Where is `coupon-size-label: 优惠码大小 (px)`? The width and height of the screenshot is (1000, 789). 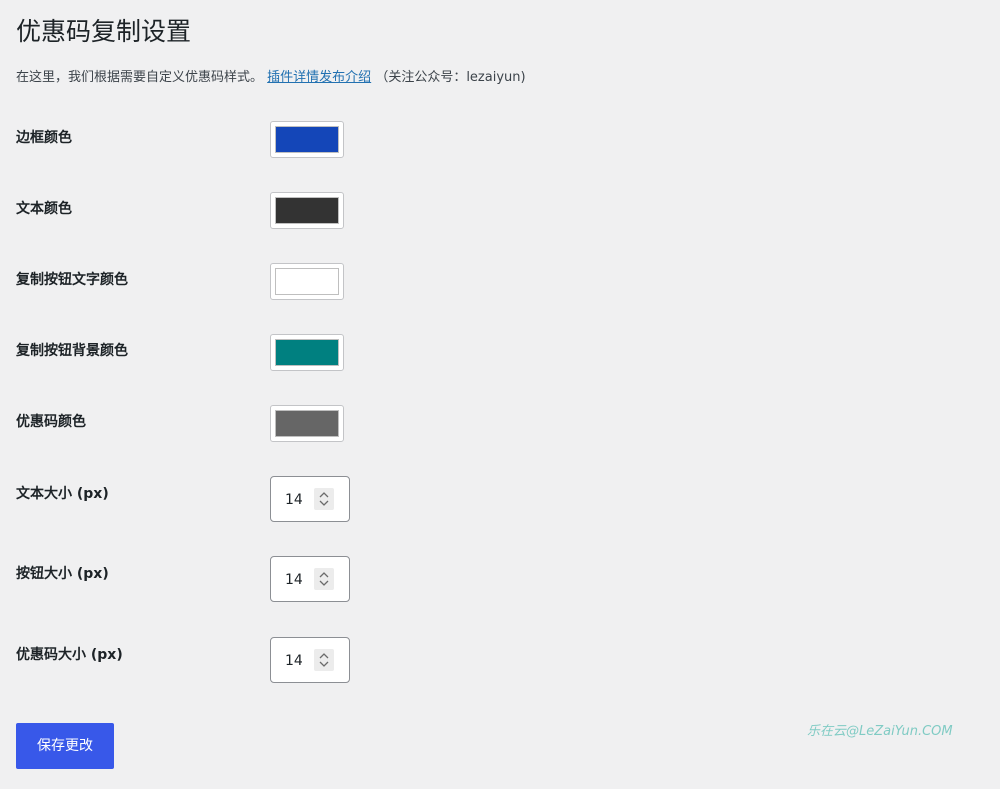
coupon-size-label: 优惠码大小 (px) is located at coordinates (69, 655).